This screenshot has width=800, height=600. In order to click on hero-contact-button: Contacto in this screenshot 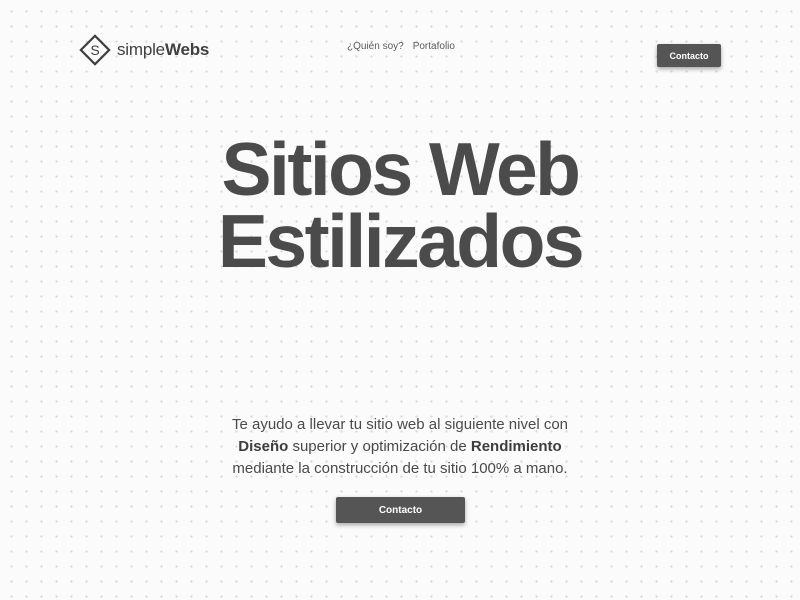, I will do `click(400, 510)`.